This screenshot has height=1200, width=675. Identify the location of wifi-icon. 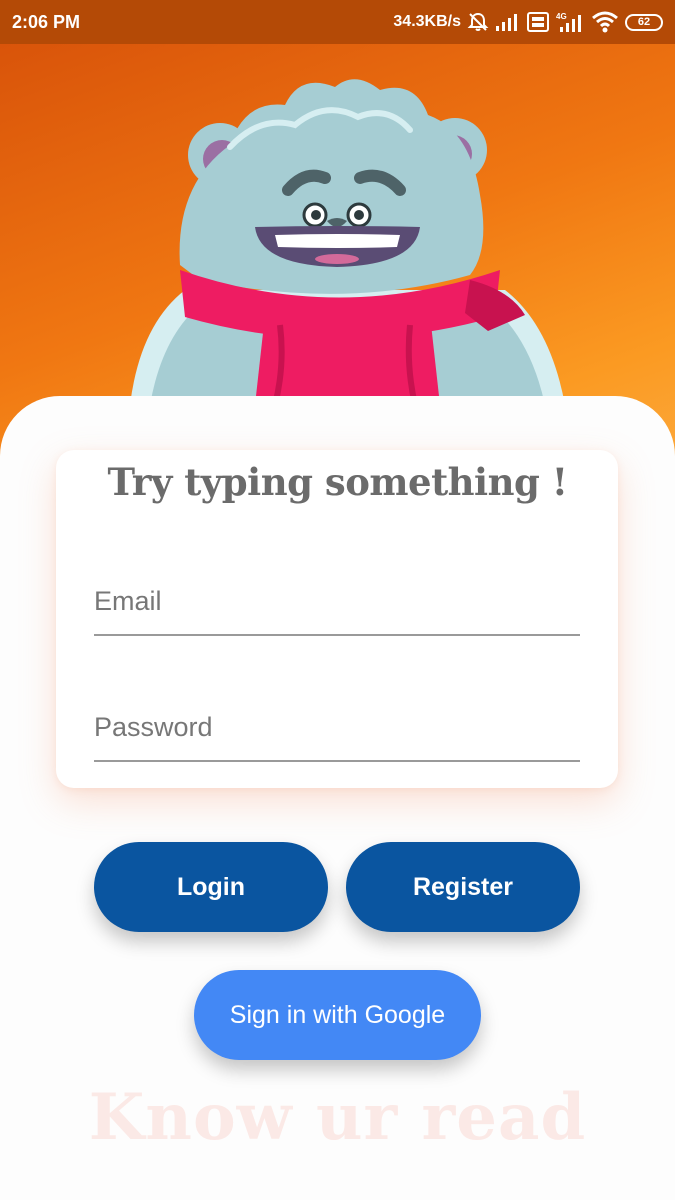
(605, 22).